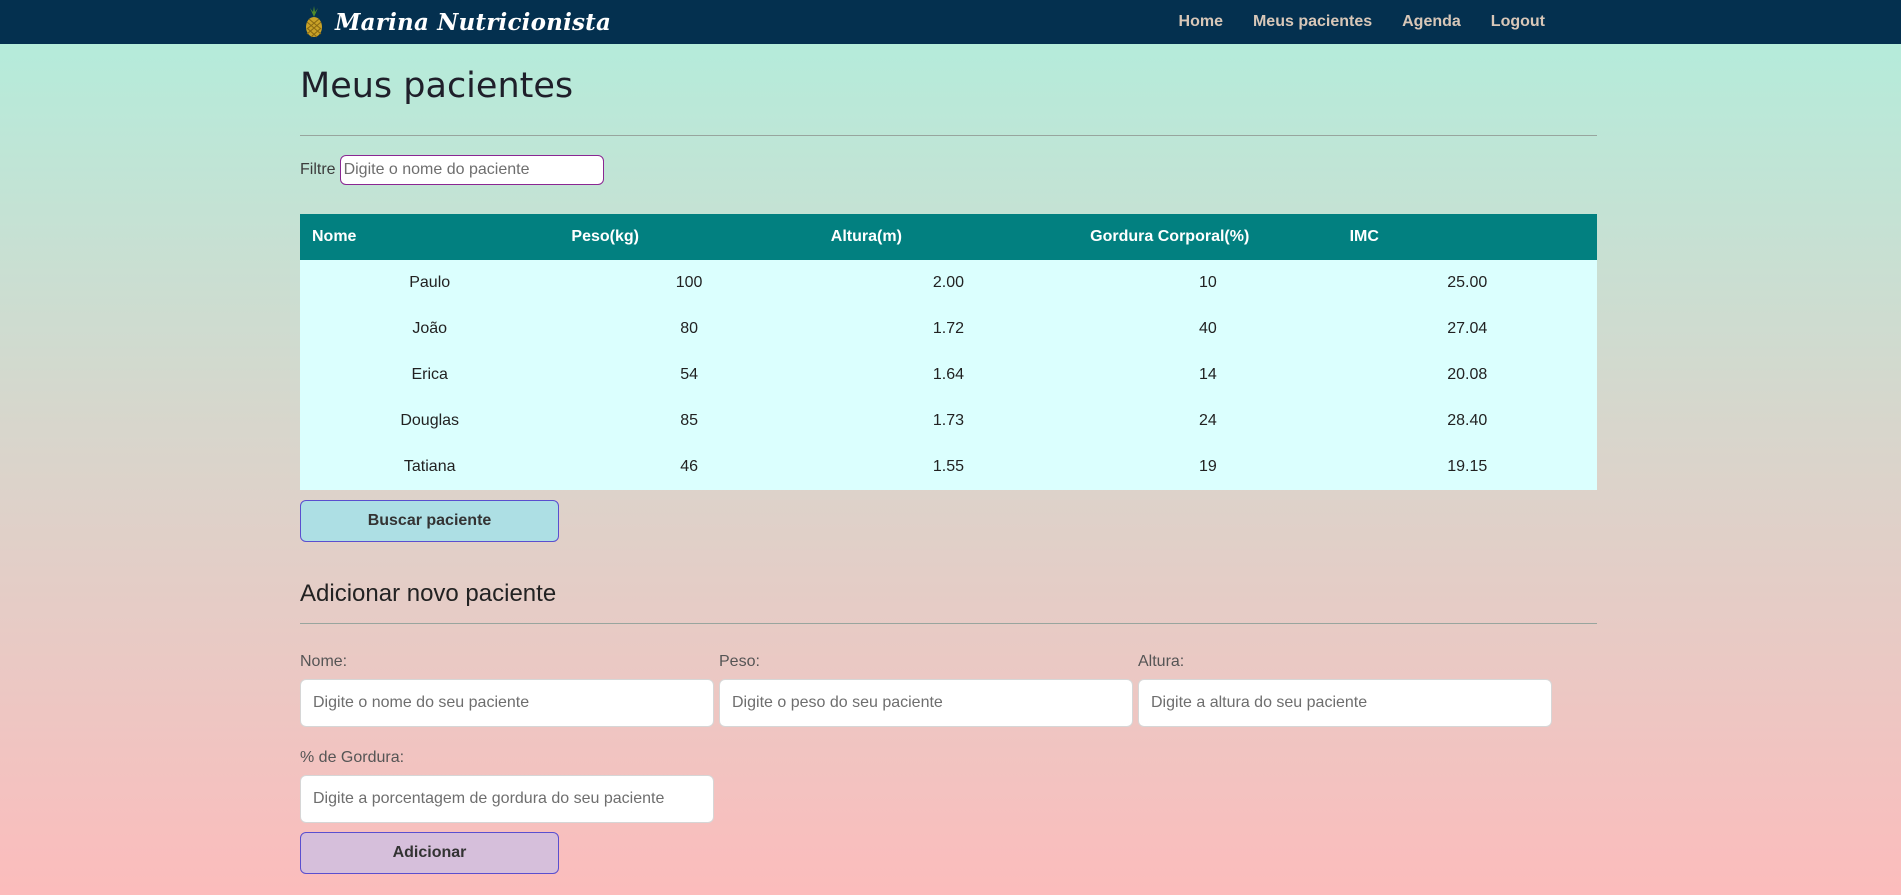  I want to click on altura-input, so click(1345, 703).